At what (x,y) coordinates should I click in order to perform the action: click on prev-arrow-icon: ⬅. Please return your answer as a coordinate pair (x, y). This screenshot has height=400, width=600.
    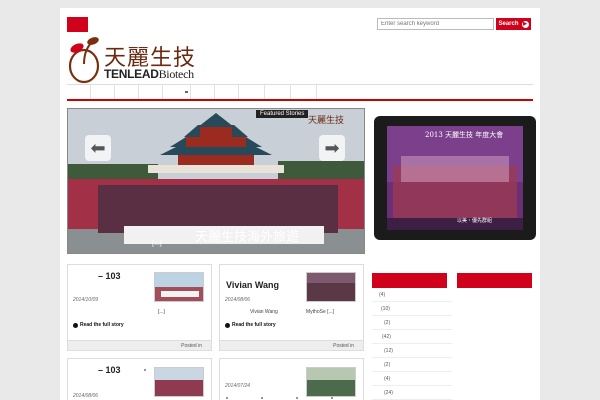
    Looking at the image, I should click on (98, 148).